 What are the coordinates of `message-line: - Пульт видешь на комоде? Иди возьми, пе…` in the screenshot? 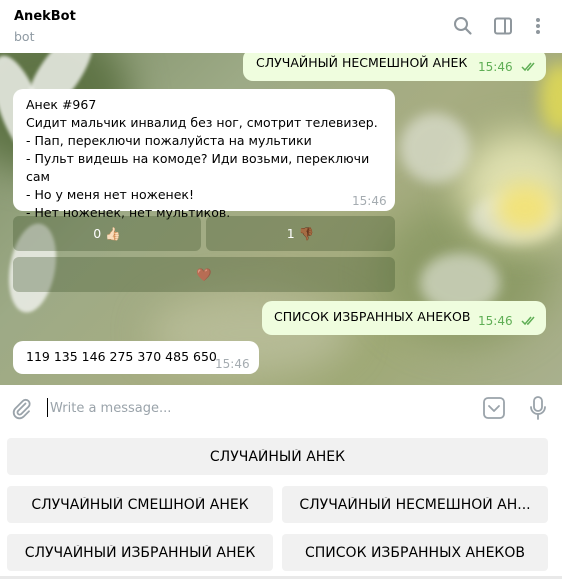 It's located at (198, 167).